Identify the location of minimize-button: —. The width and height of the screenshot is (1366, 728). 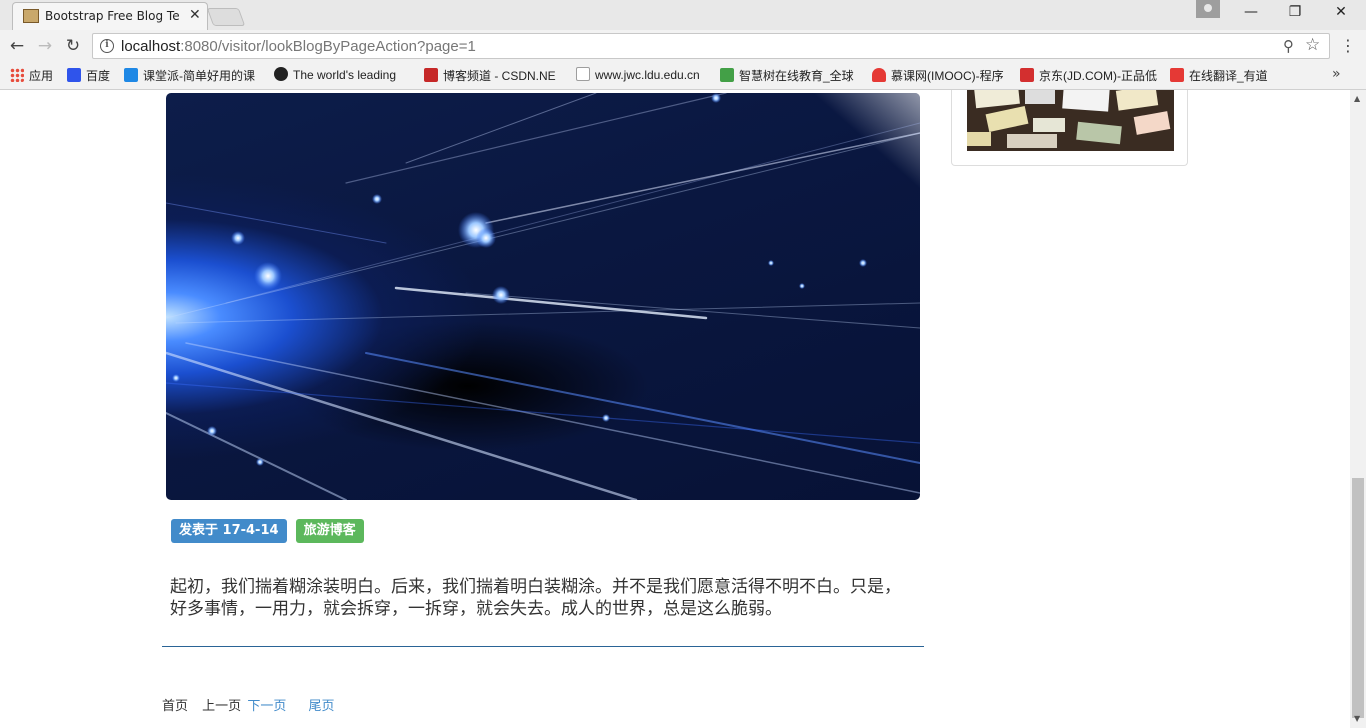
(1251, 14).